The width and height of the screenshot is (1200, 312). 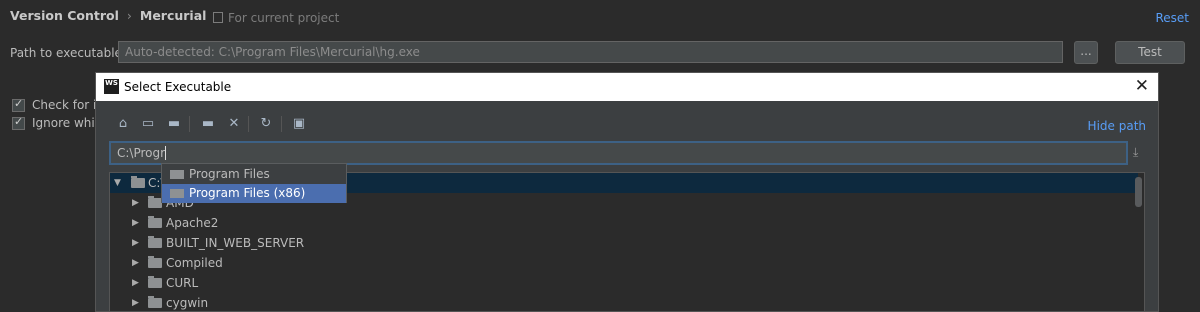 I want to click on ignore-whitespace-label: Ignore whit, so click(x=66, y=123).